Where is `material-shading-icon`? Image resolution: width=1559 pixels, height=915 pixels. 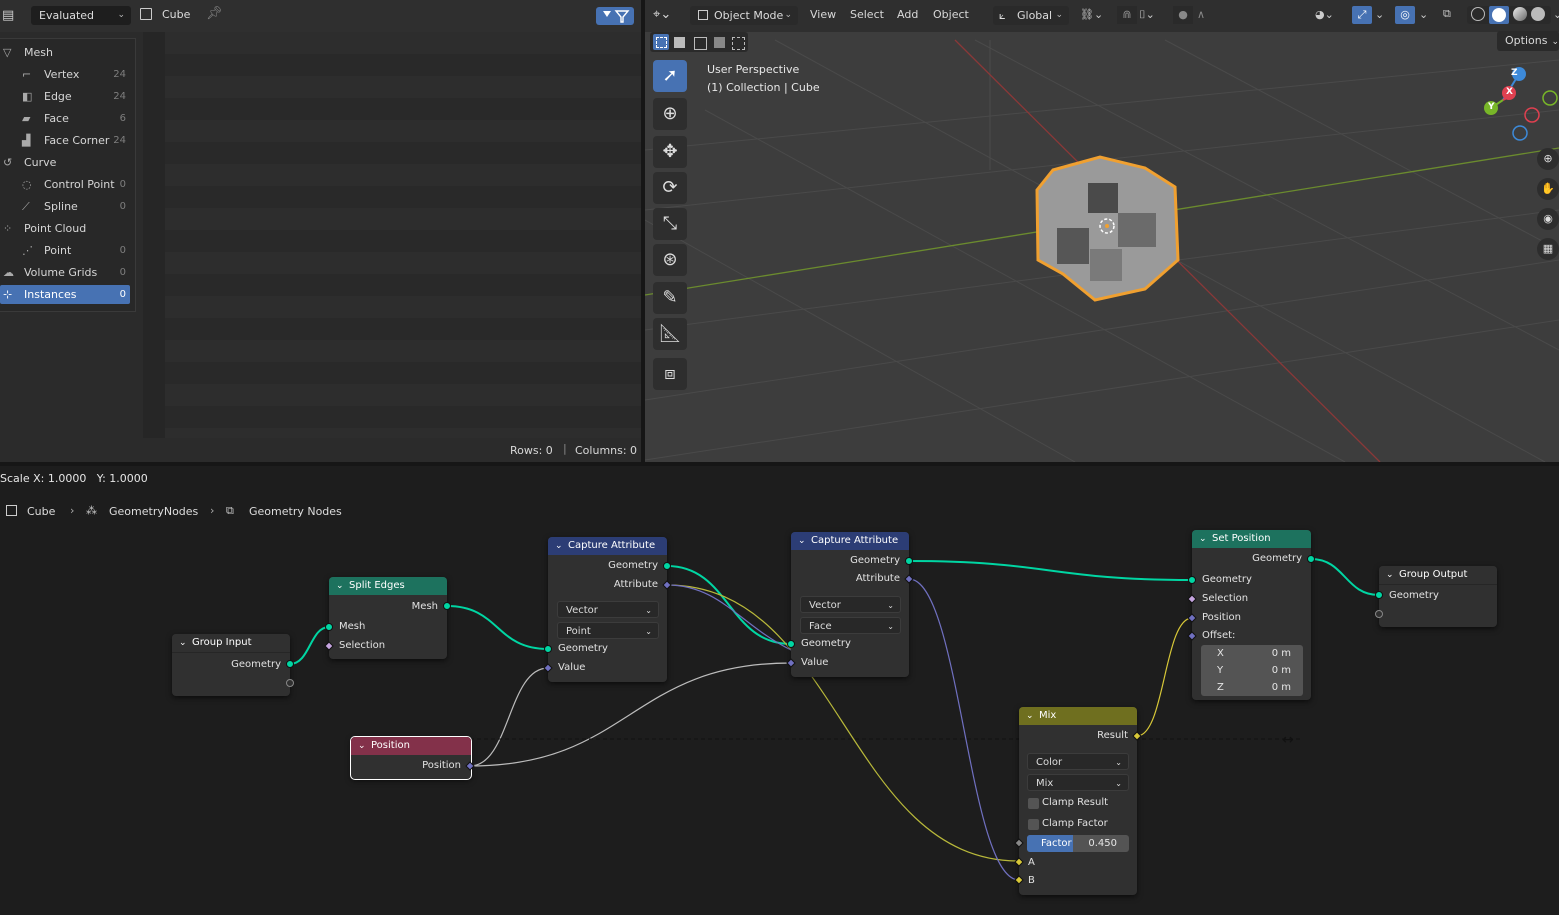
material-shading-icon is located at coordinates (1520, 14).